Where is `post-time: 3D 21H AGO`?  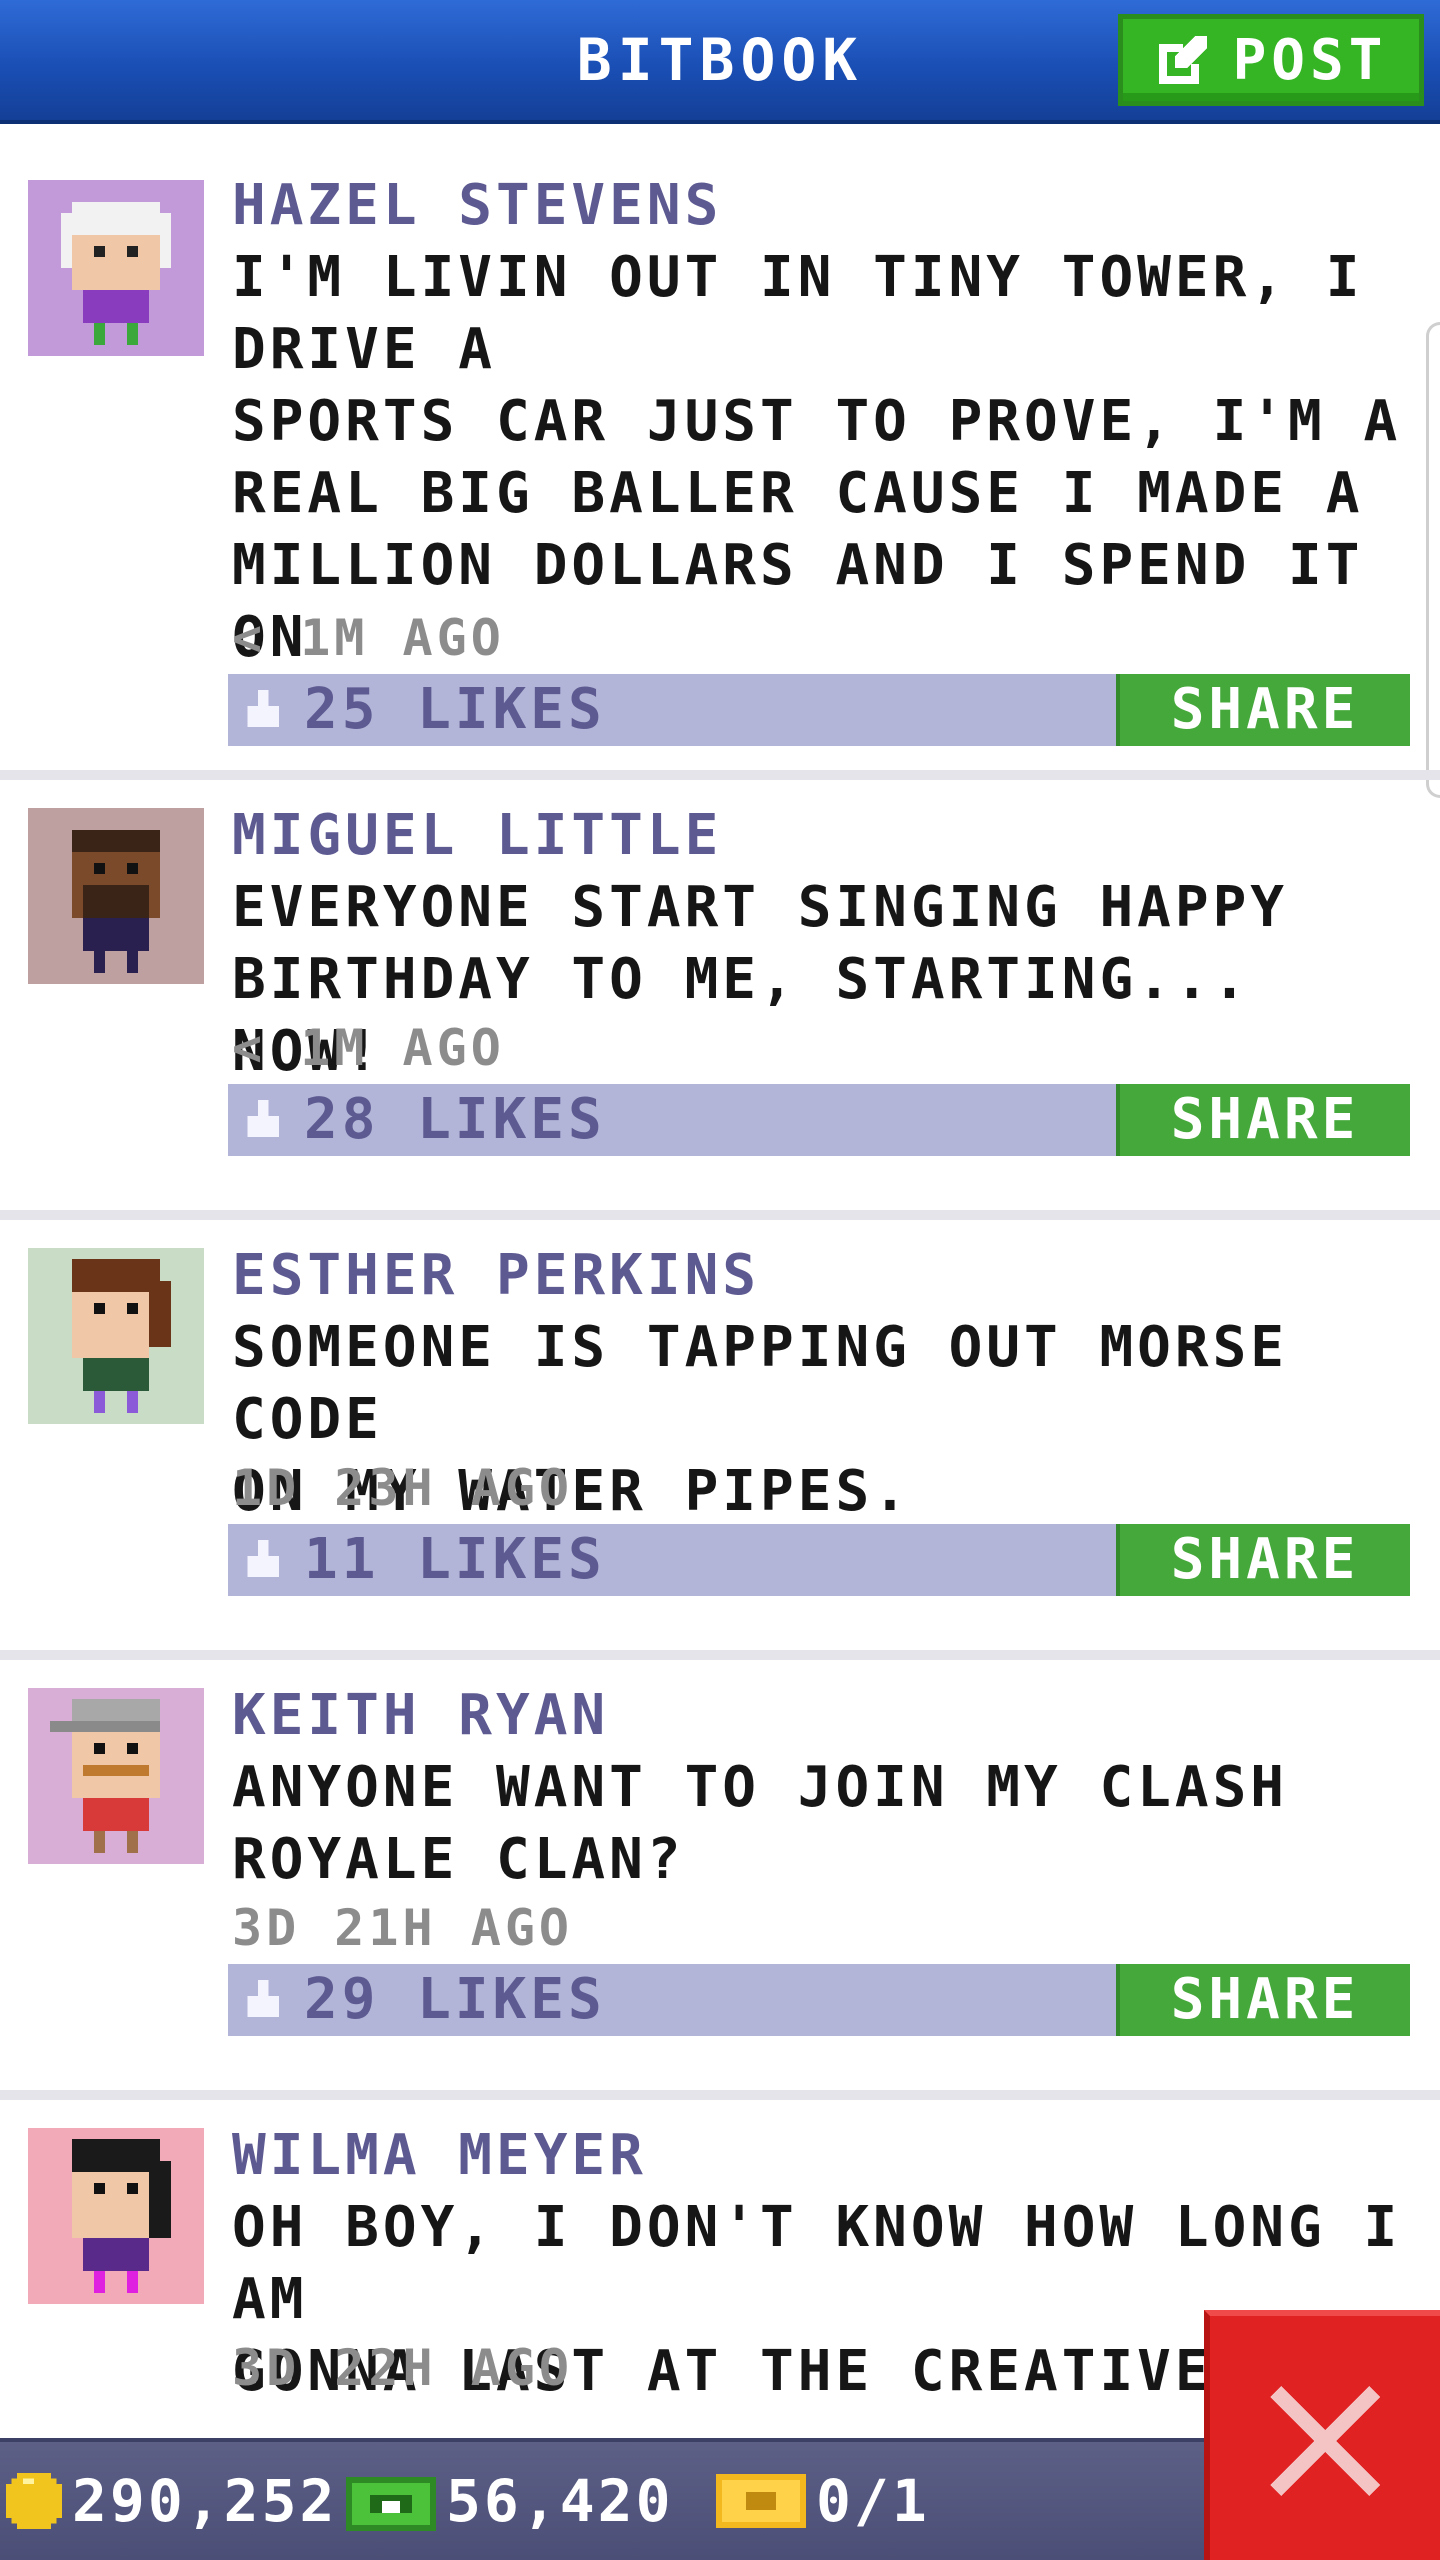
post-time: 3D 21H AGO is located at coordinates (403, 1928).